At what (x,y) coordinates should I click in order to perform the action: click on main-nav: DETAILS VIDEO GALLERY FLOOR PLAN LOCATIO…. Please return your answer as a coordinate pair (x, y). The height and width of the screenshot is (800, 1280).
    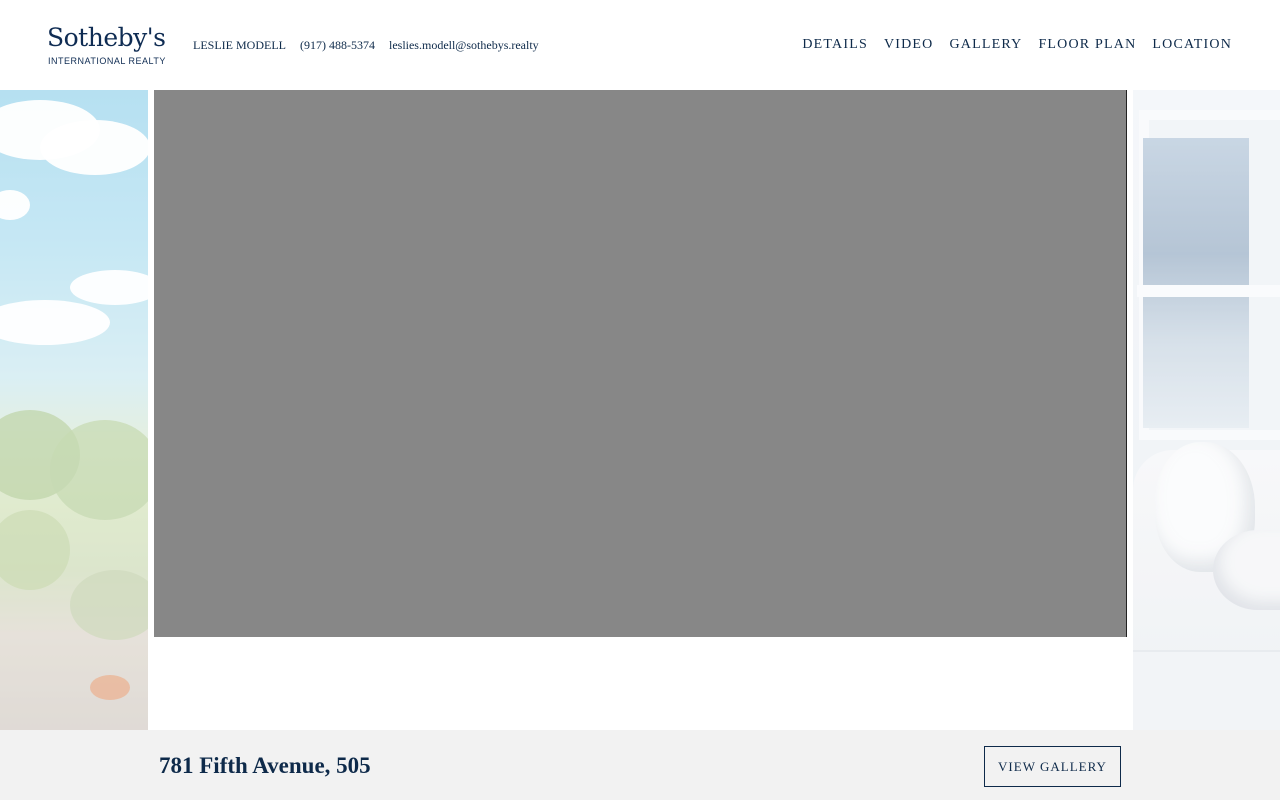
    Looking at the image, I should click on (1009, 45).